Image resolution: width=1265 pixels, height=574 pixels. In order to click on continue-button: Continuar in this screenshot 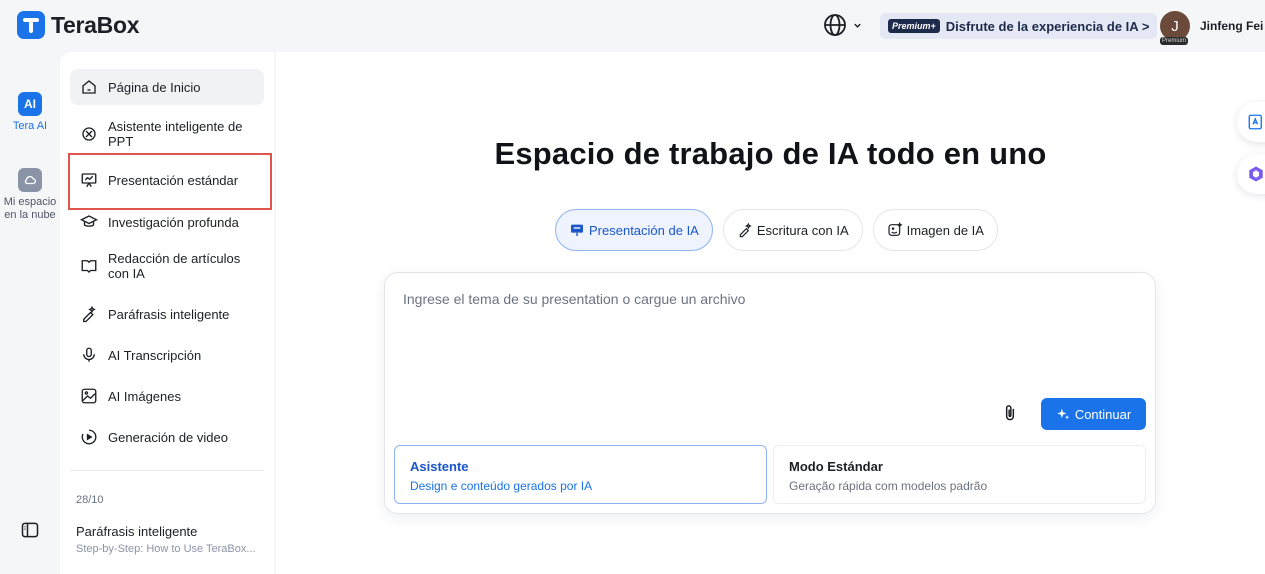, I will do `click(1093, 414)`.